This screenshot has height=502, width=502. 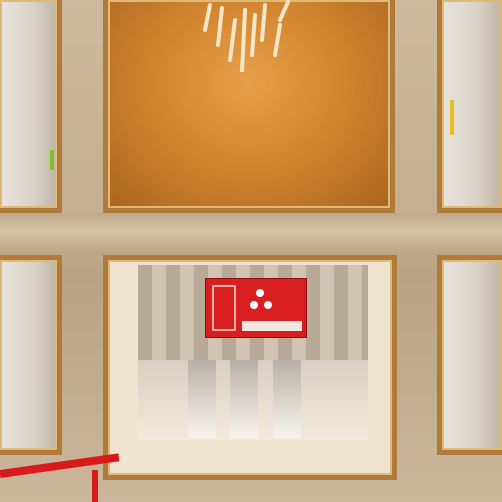 I want to click on horizontal-beam, so click(x=251, y=234).